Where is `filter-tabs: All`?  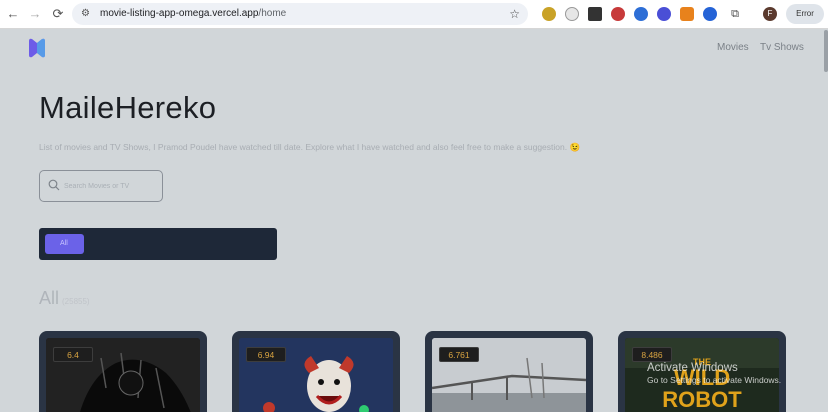
filter-tabs: All is located at coordinates (158, 244).